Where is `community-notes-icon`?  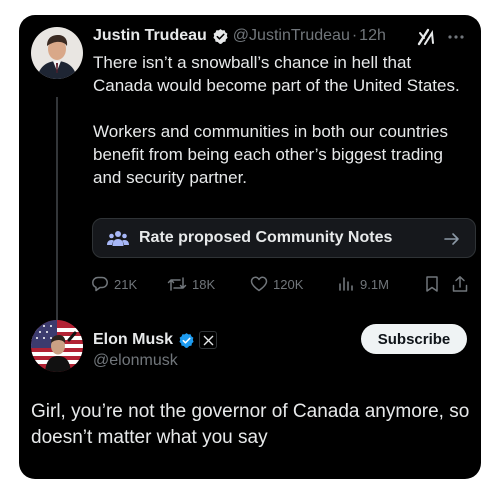
community-notes-icon is located at coordinates (118, 238).